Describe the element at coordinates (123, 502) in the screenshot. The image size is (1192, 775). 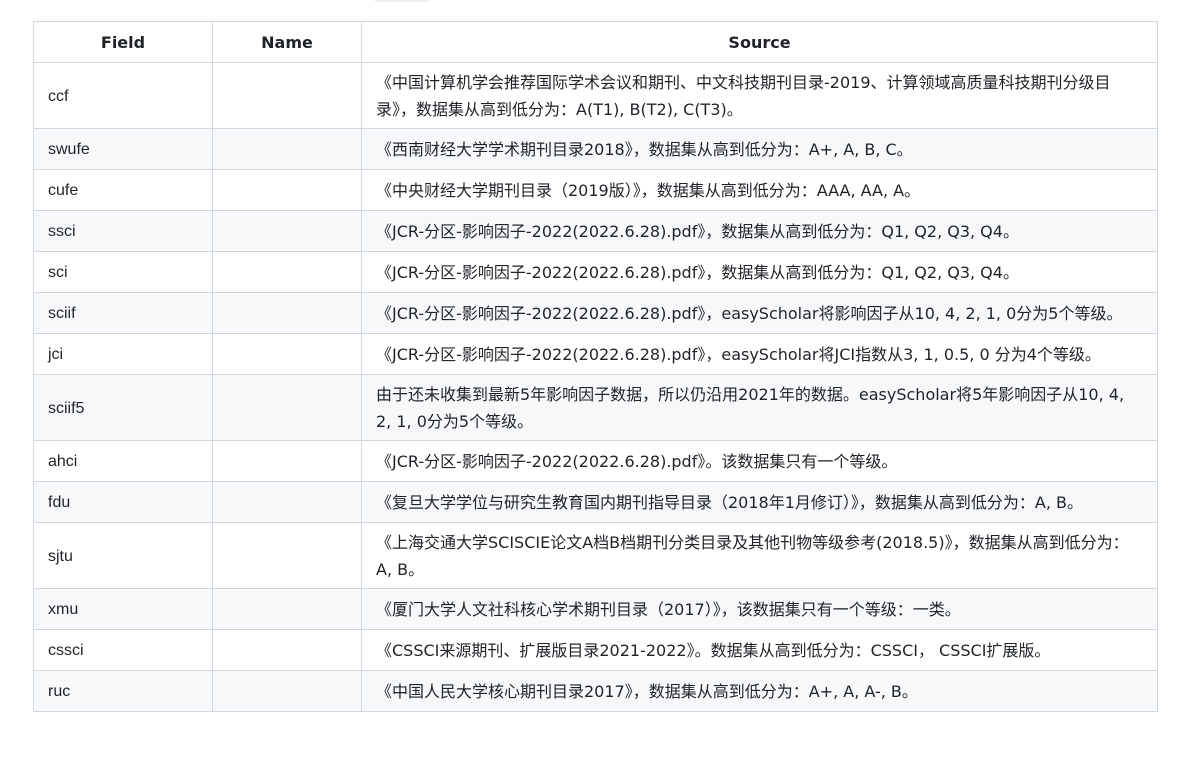
I see `cell-field: fdu` at that location.